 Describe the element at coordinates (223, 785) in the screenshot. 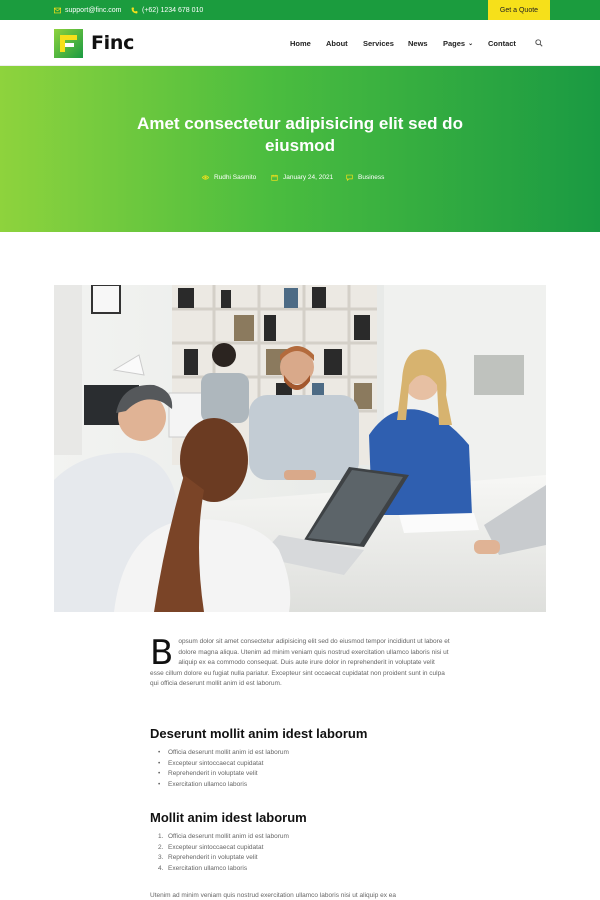

I see `list-item: Exercitation ullamco laboris` at that location.